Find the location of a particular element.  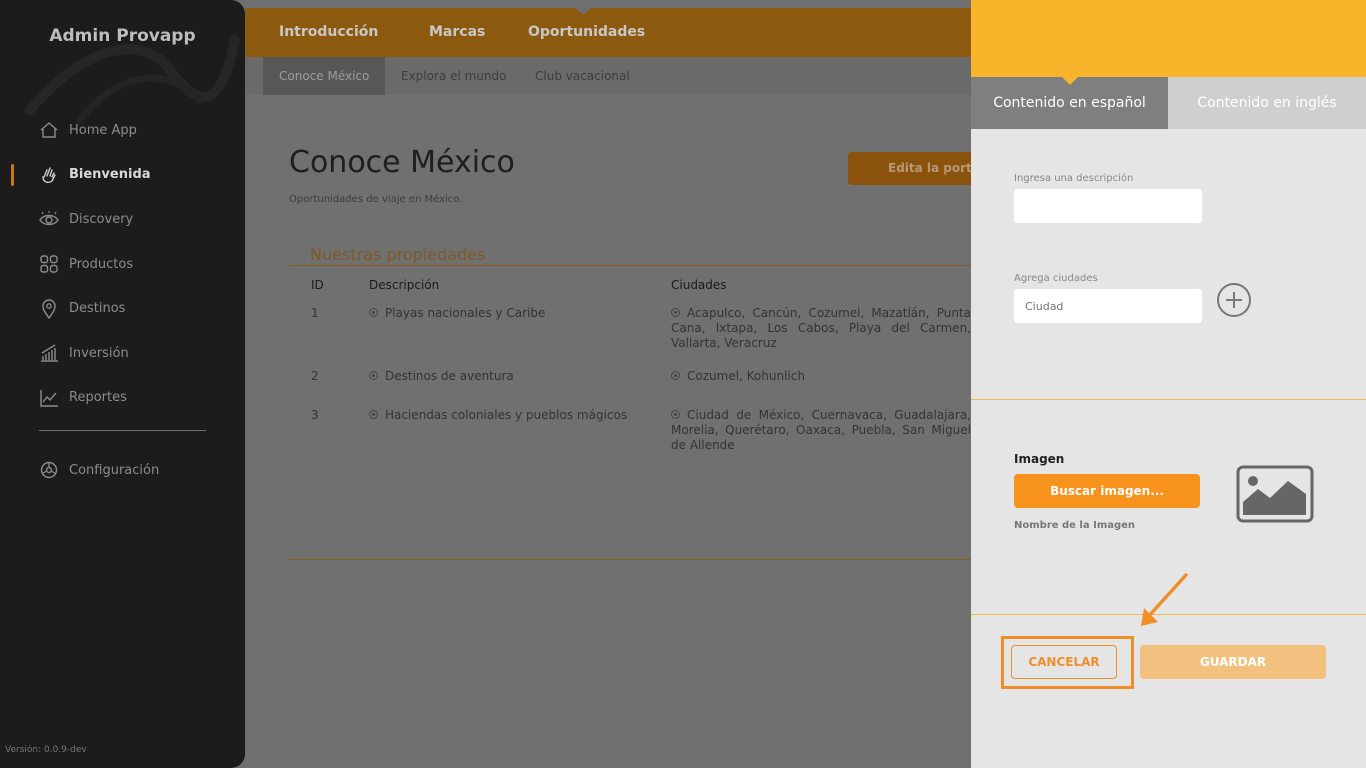

image-name-label: Nombre de la Imagen is located at coordinates (1075, 525).